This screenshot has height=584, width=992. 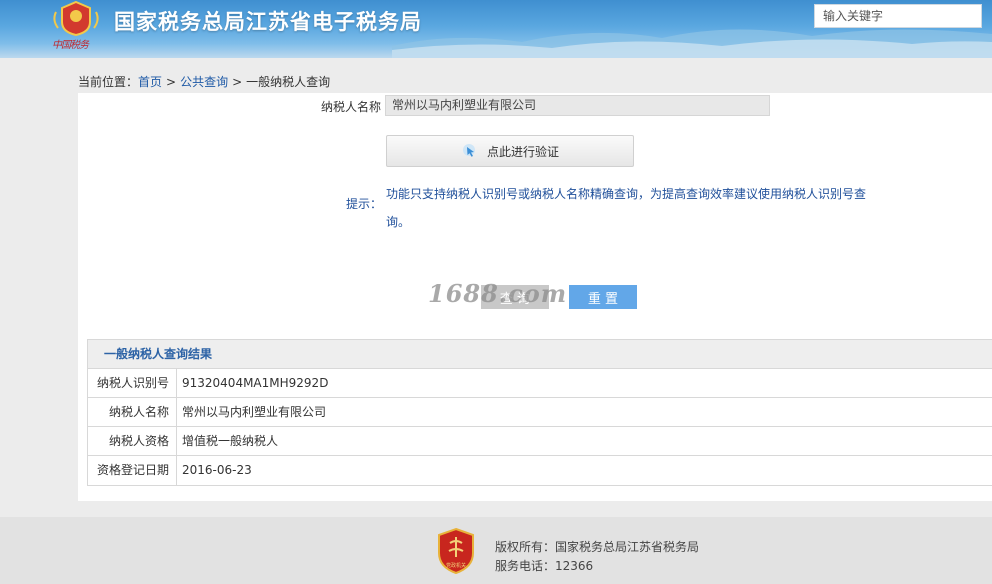 I want to click on breadcrumb-prefix: 当前位置：, so click(x=108, y=82).